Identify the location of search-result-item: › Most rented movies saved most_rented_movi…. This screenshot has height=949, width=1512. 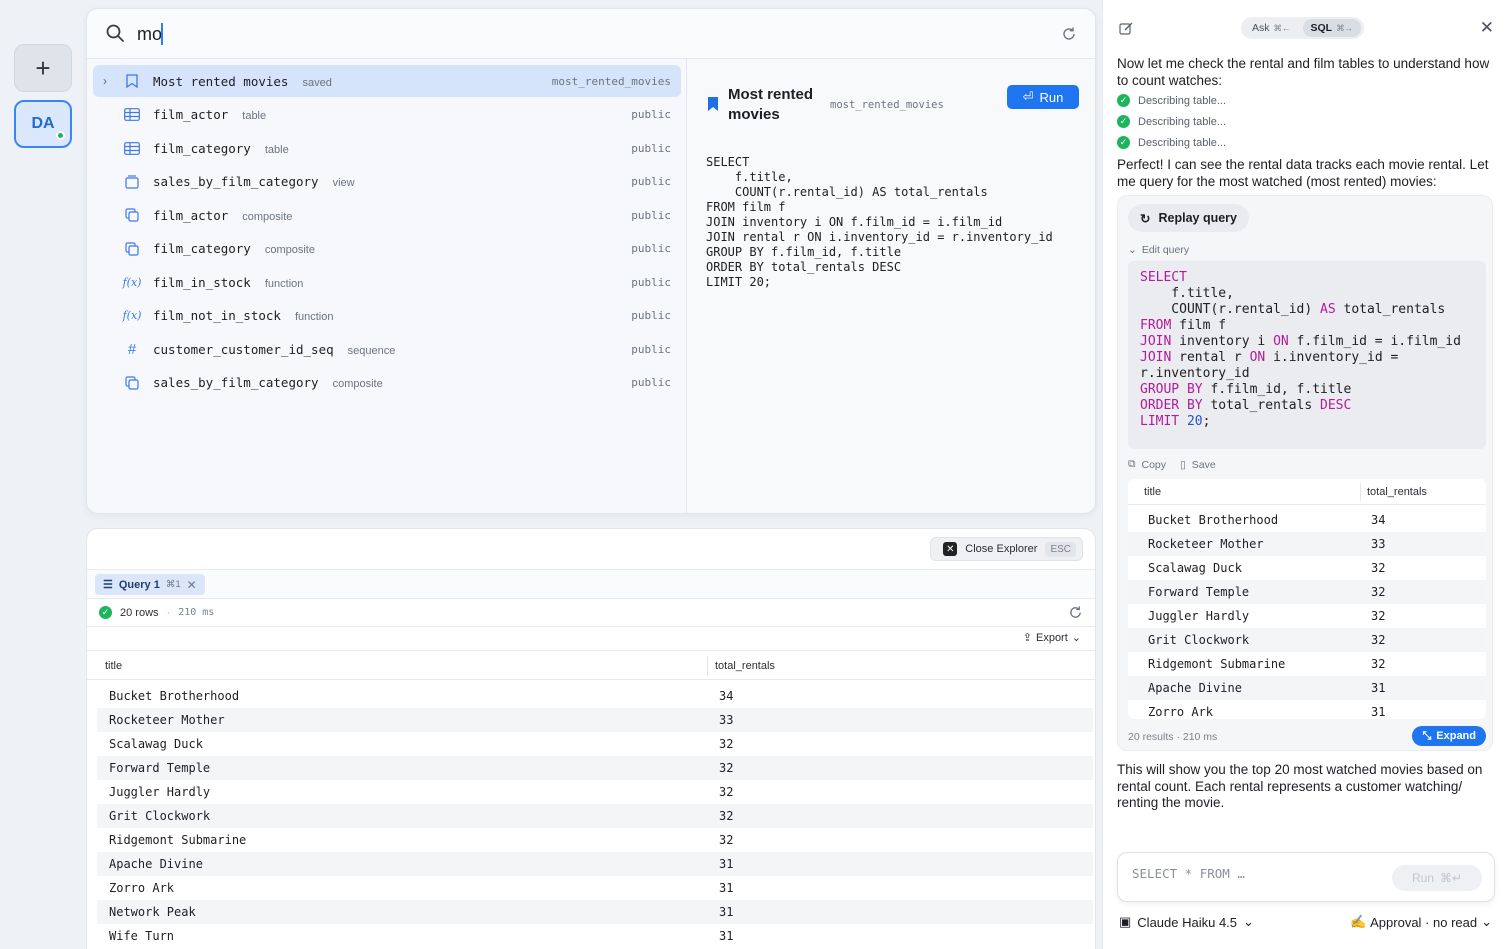
(387, 81).